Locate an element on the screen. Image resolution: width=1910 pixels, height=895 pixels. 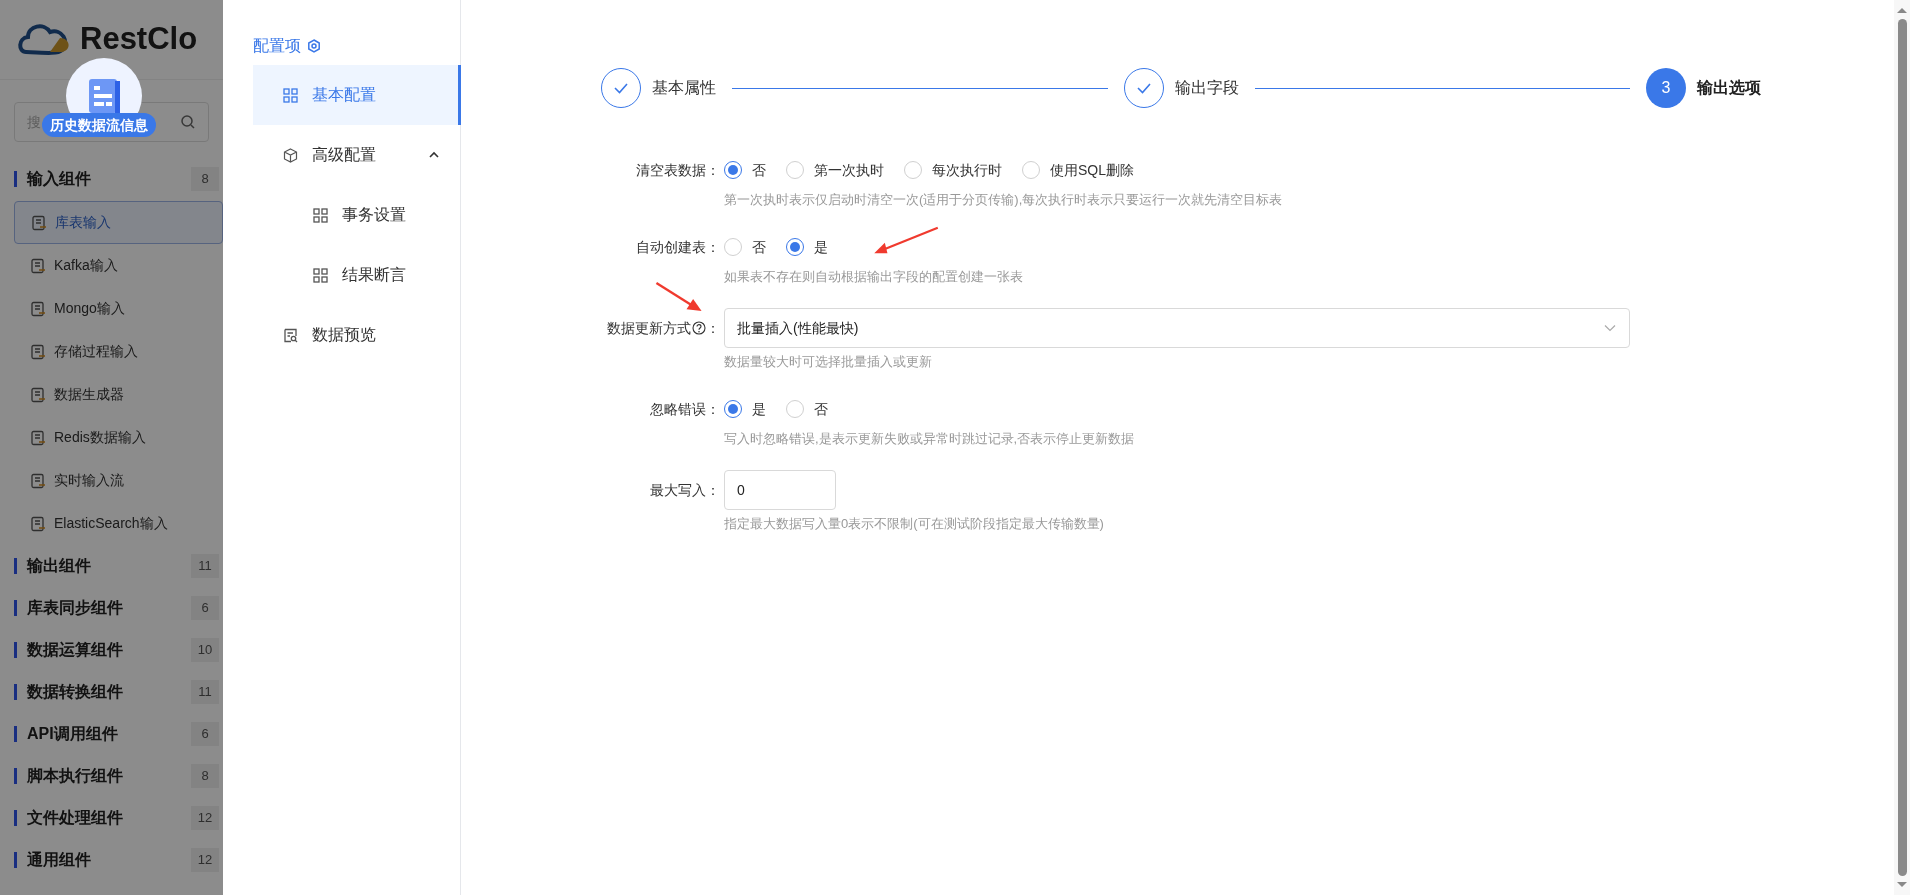
group-title: 脚本执行组件 is located at coordinates (109, 776).